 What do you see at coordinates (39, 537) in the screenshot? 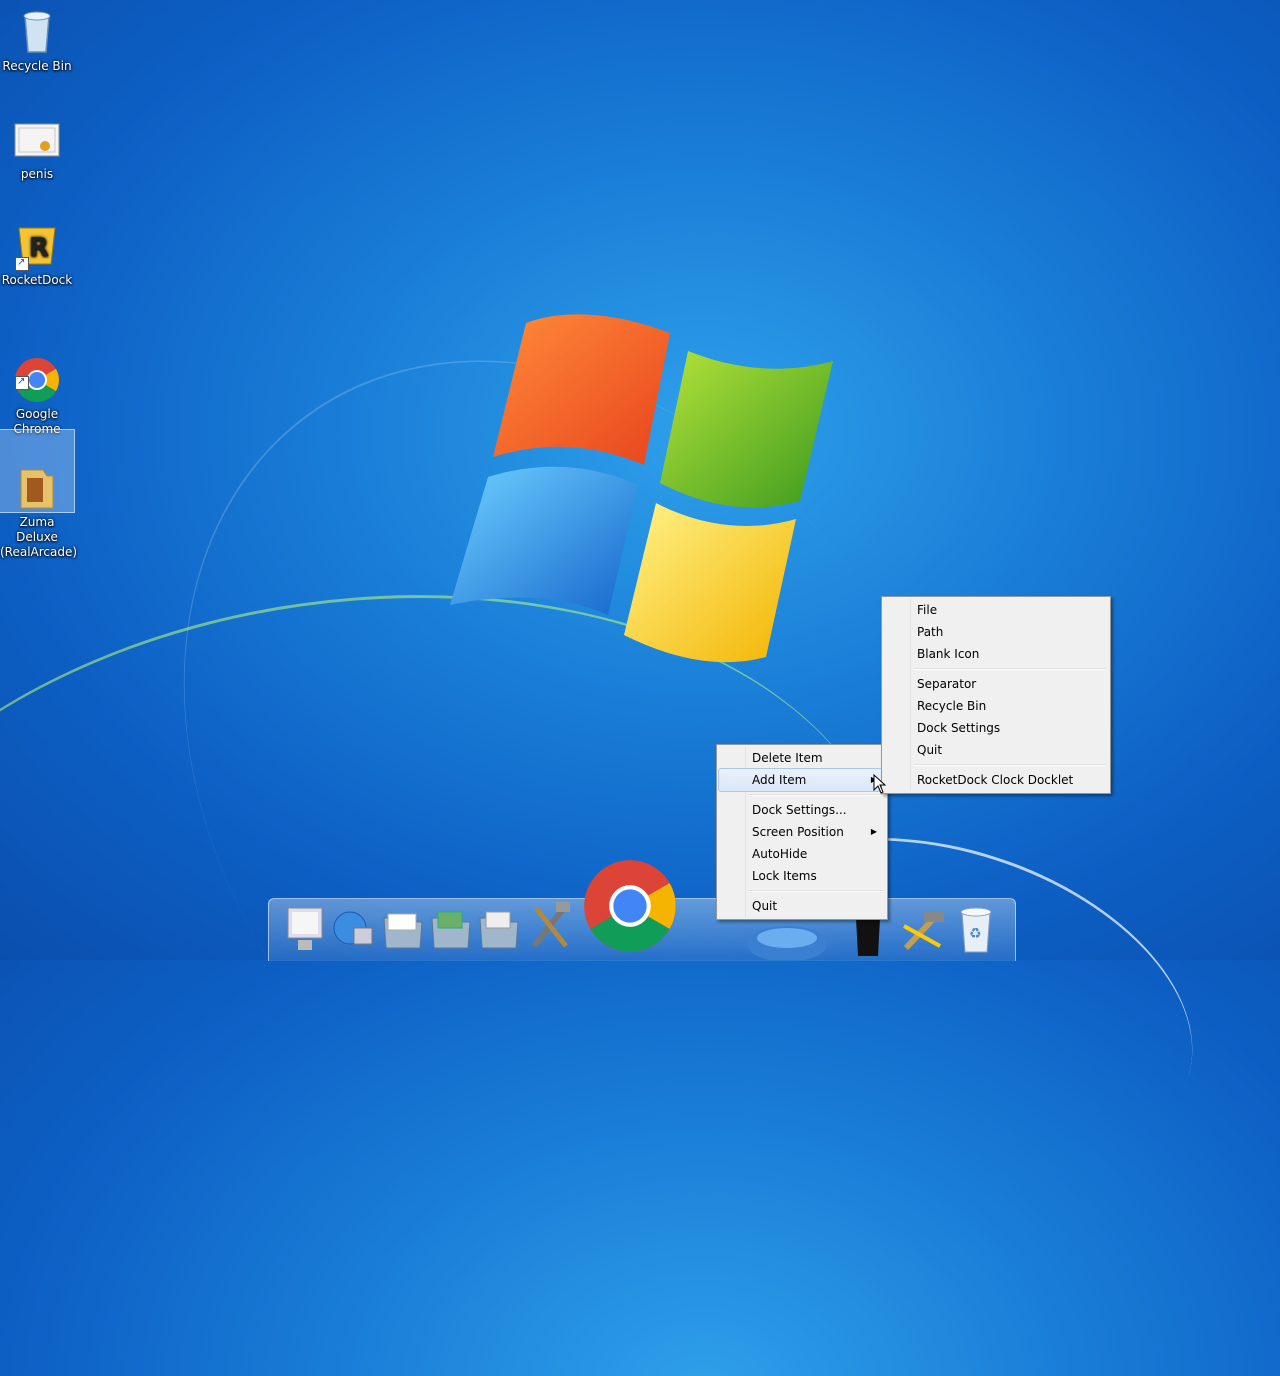
I see `desktop-icon-label: Zuma Deluxe (RealArcade)` at bounding box center [39, 537].